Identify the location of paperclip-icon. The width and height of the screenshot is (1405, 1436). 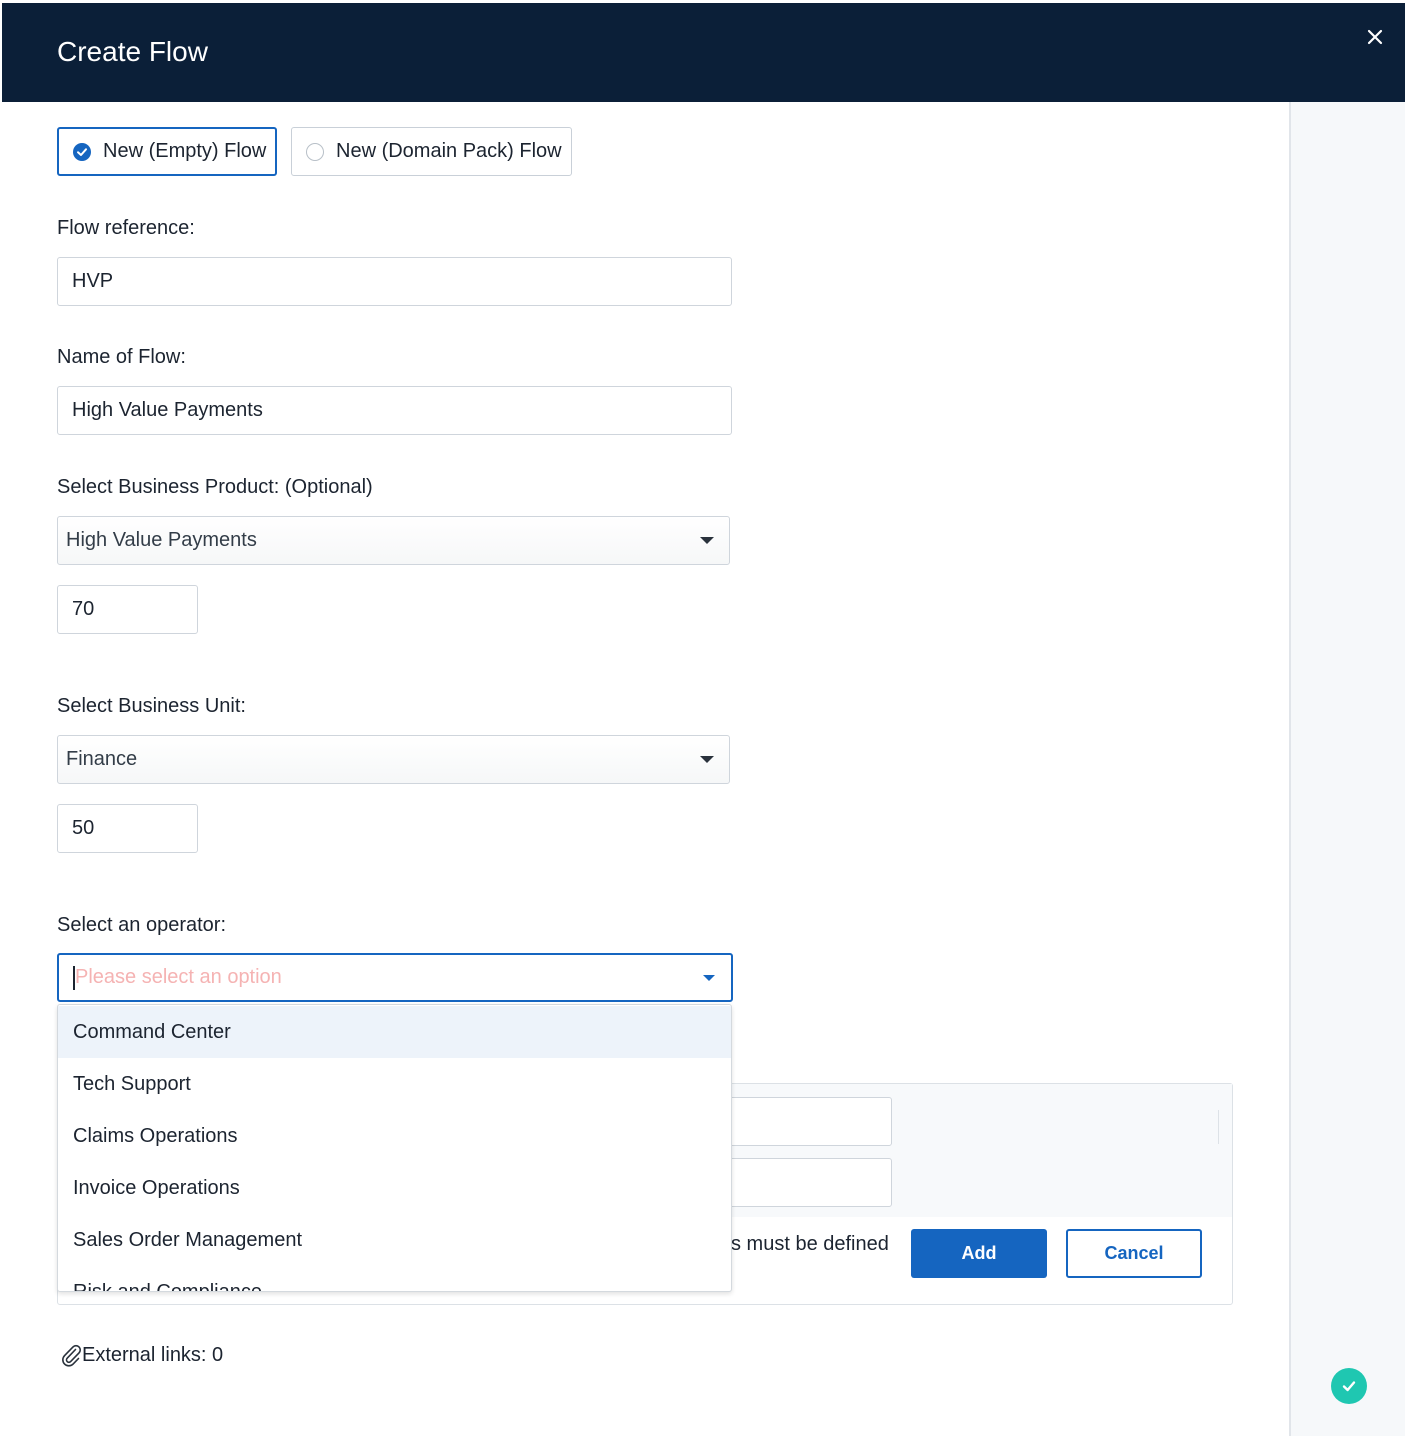
(72, 1355).